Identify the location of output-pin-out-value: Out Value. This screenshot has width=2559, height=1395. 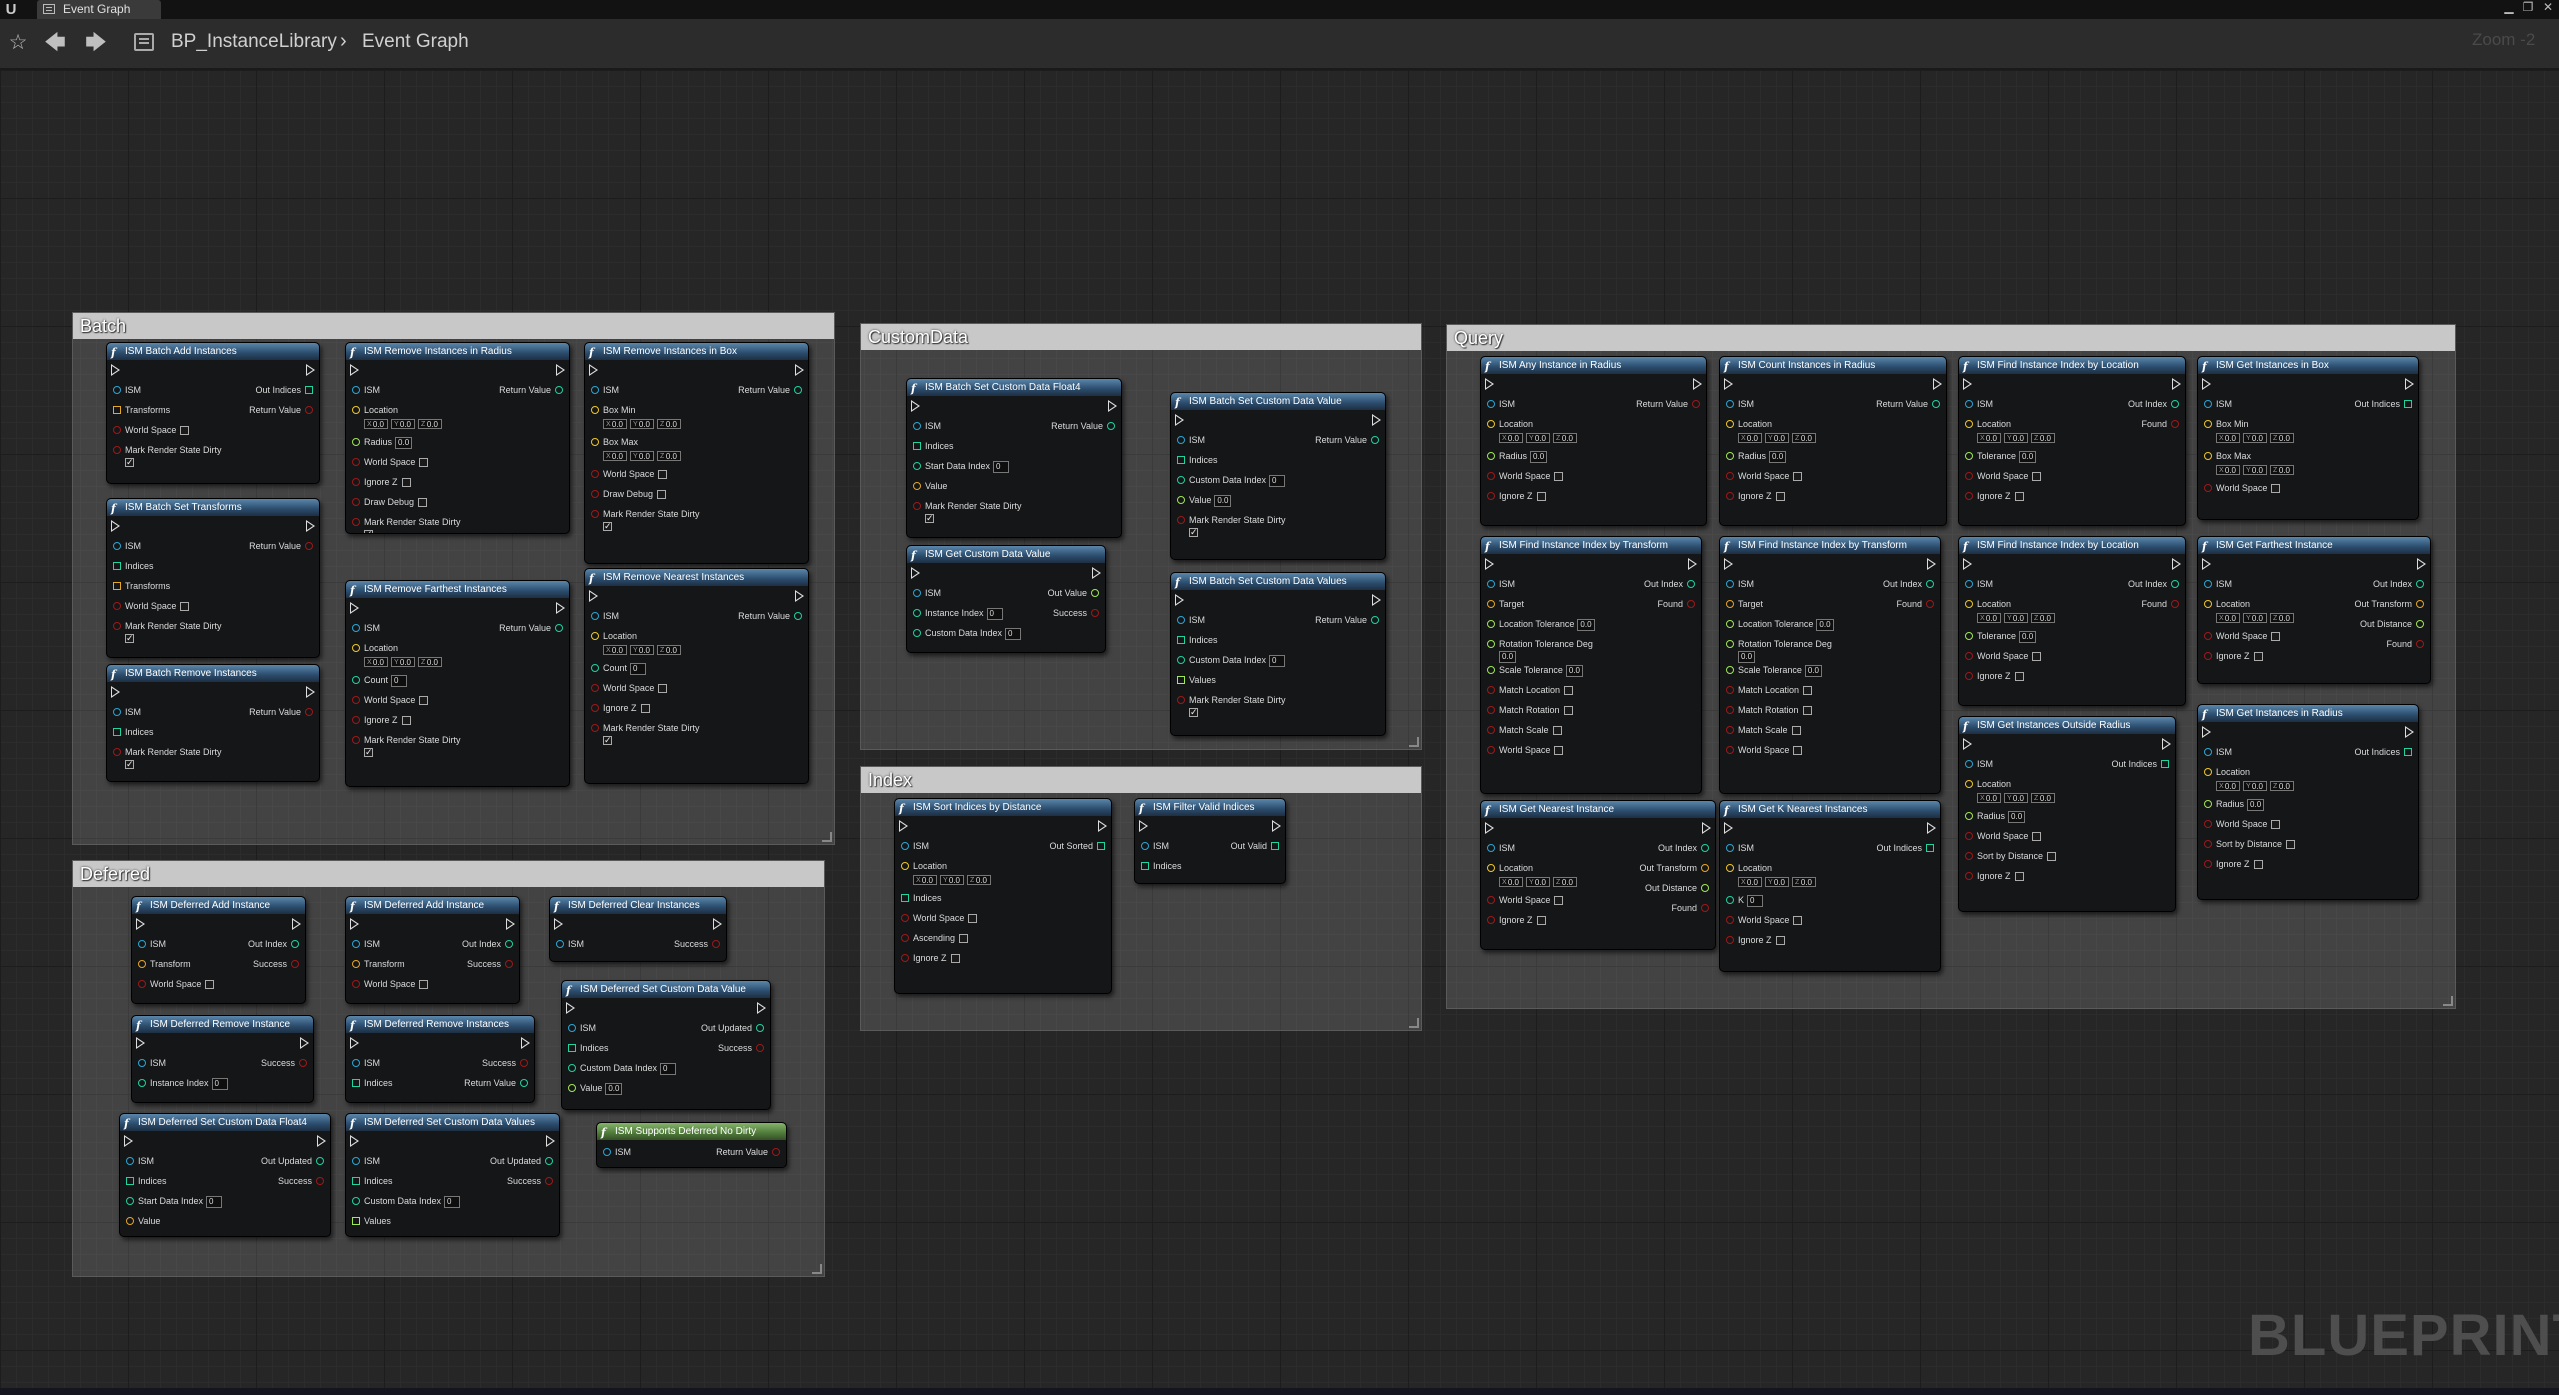
(1074, 593).